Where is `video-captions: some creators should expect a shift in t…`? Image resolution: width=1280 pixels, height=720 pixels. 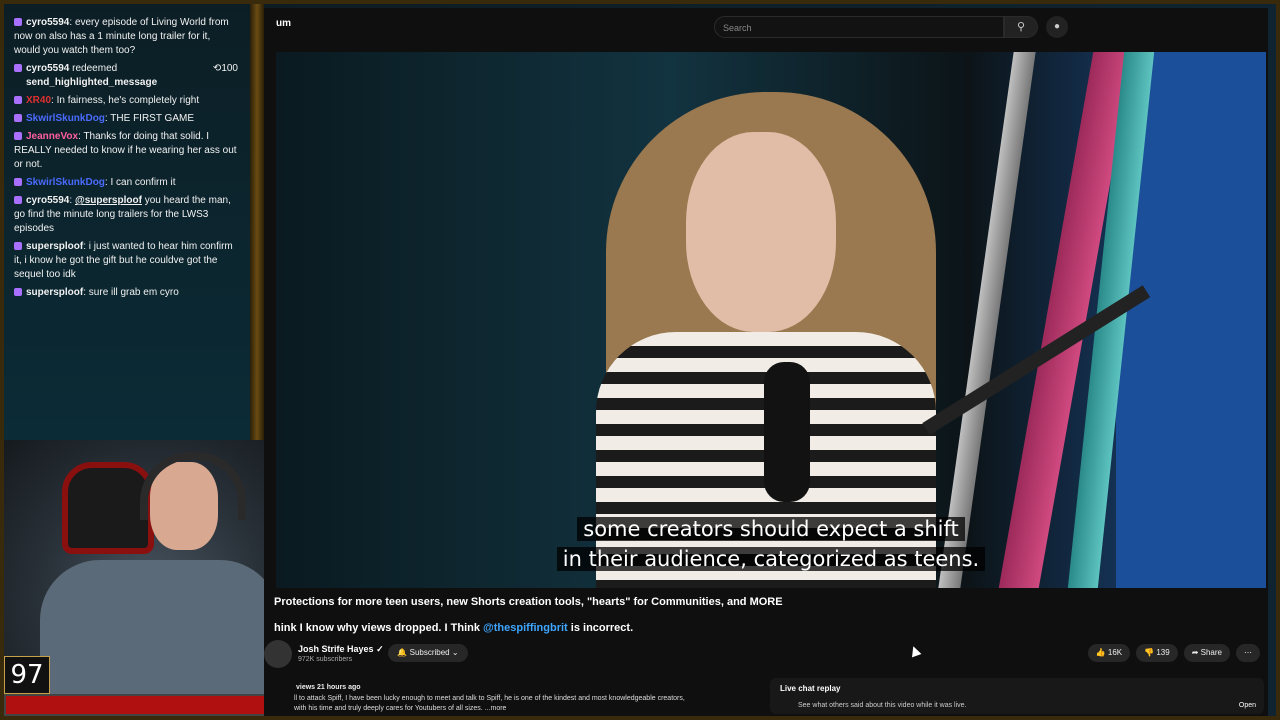
video-captions: some creators should expect a shift in t… is located at coordinates (771, 544).